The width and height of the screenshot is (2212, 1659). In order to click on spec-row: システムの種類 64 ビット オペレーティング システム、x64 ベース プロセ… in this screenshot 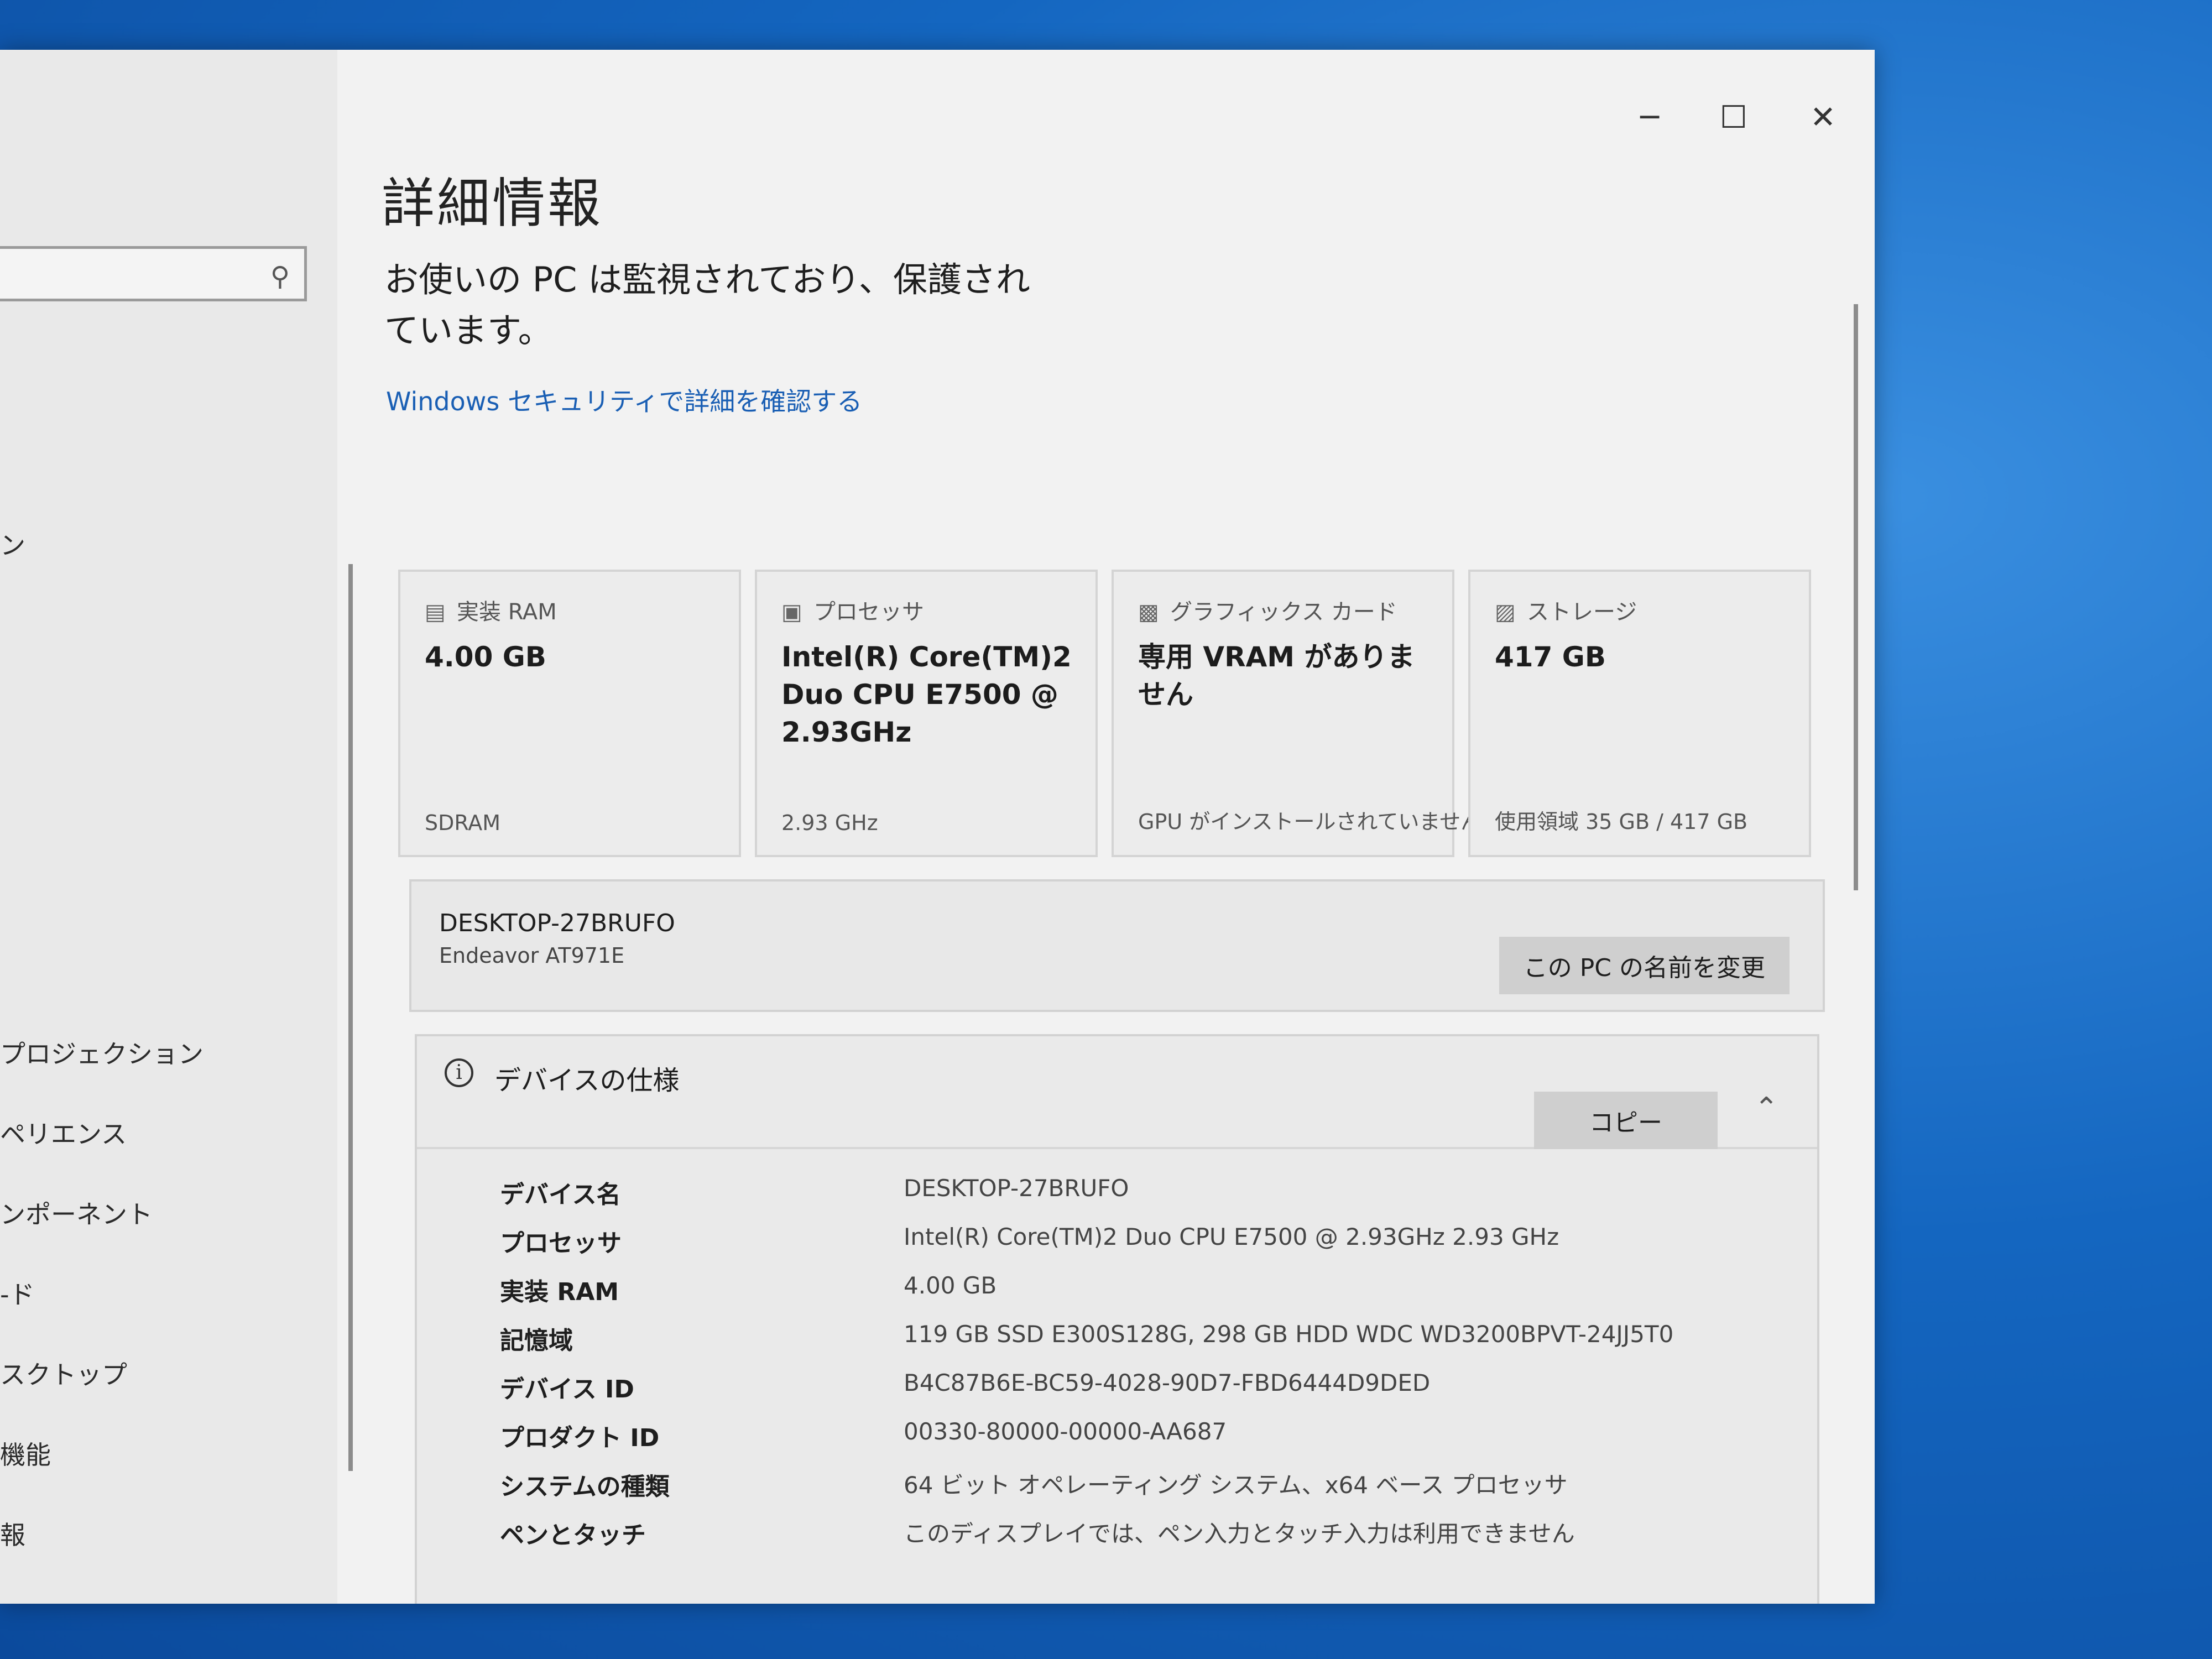, I will do `click(1117, 1491)`.